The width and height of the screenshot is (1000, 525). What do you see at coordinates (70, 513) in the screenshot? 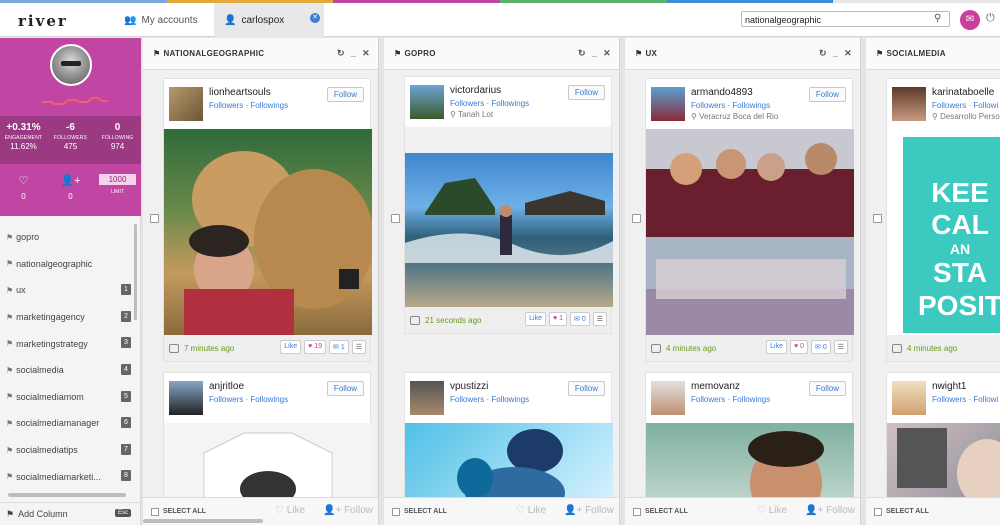
I see `add-column-button: ⚑ Add Column Esc` at bounding box center [70, 513].